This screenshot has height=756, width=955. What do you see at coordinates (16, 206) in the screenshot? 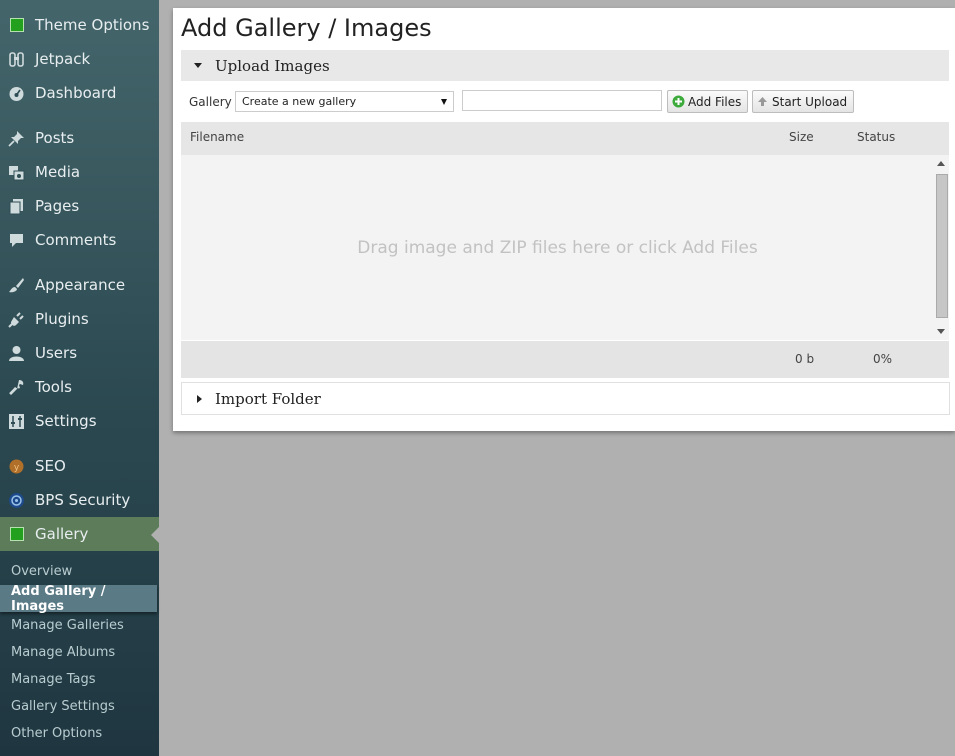
I see `pages-icon` at bounding box center [16, 206].